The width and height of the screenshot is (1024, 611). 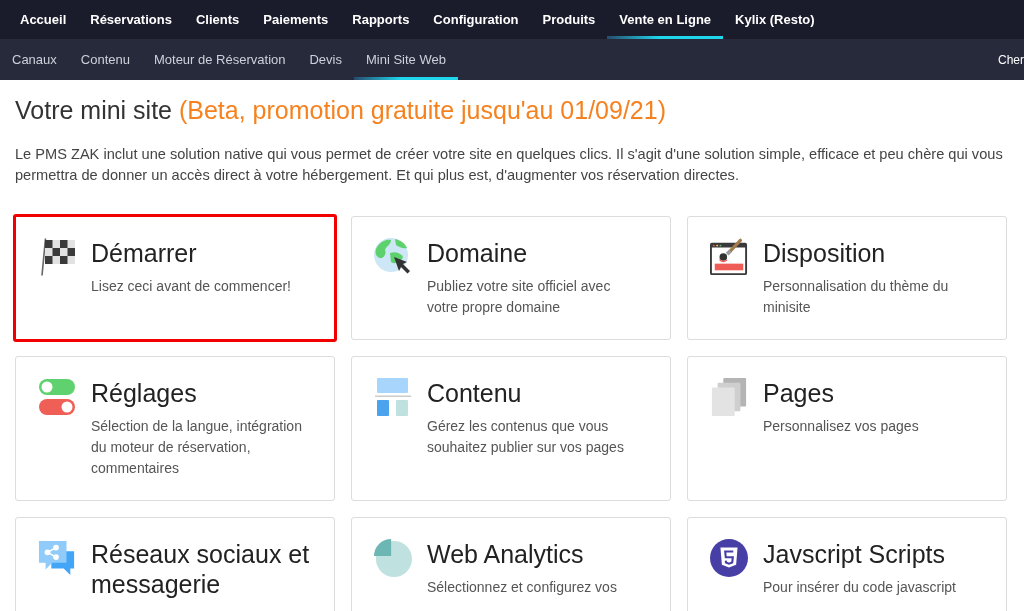 What do you see at coordinates (57, 397) in the screenshot?
I see `toggle-switches-icon` at bounding box center [57, 397].